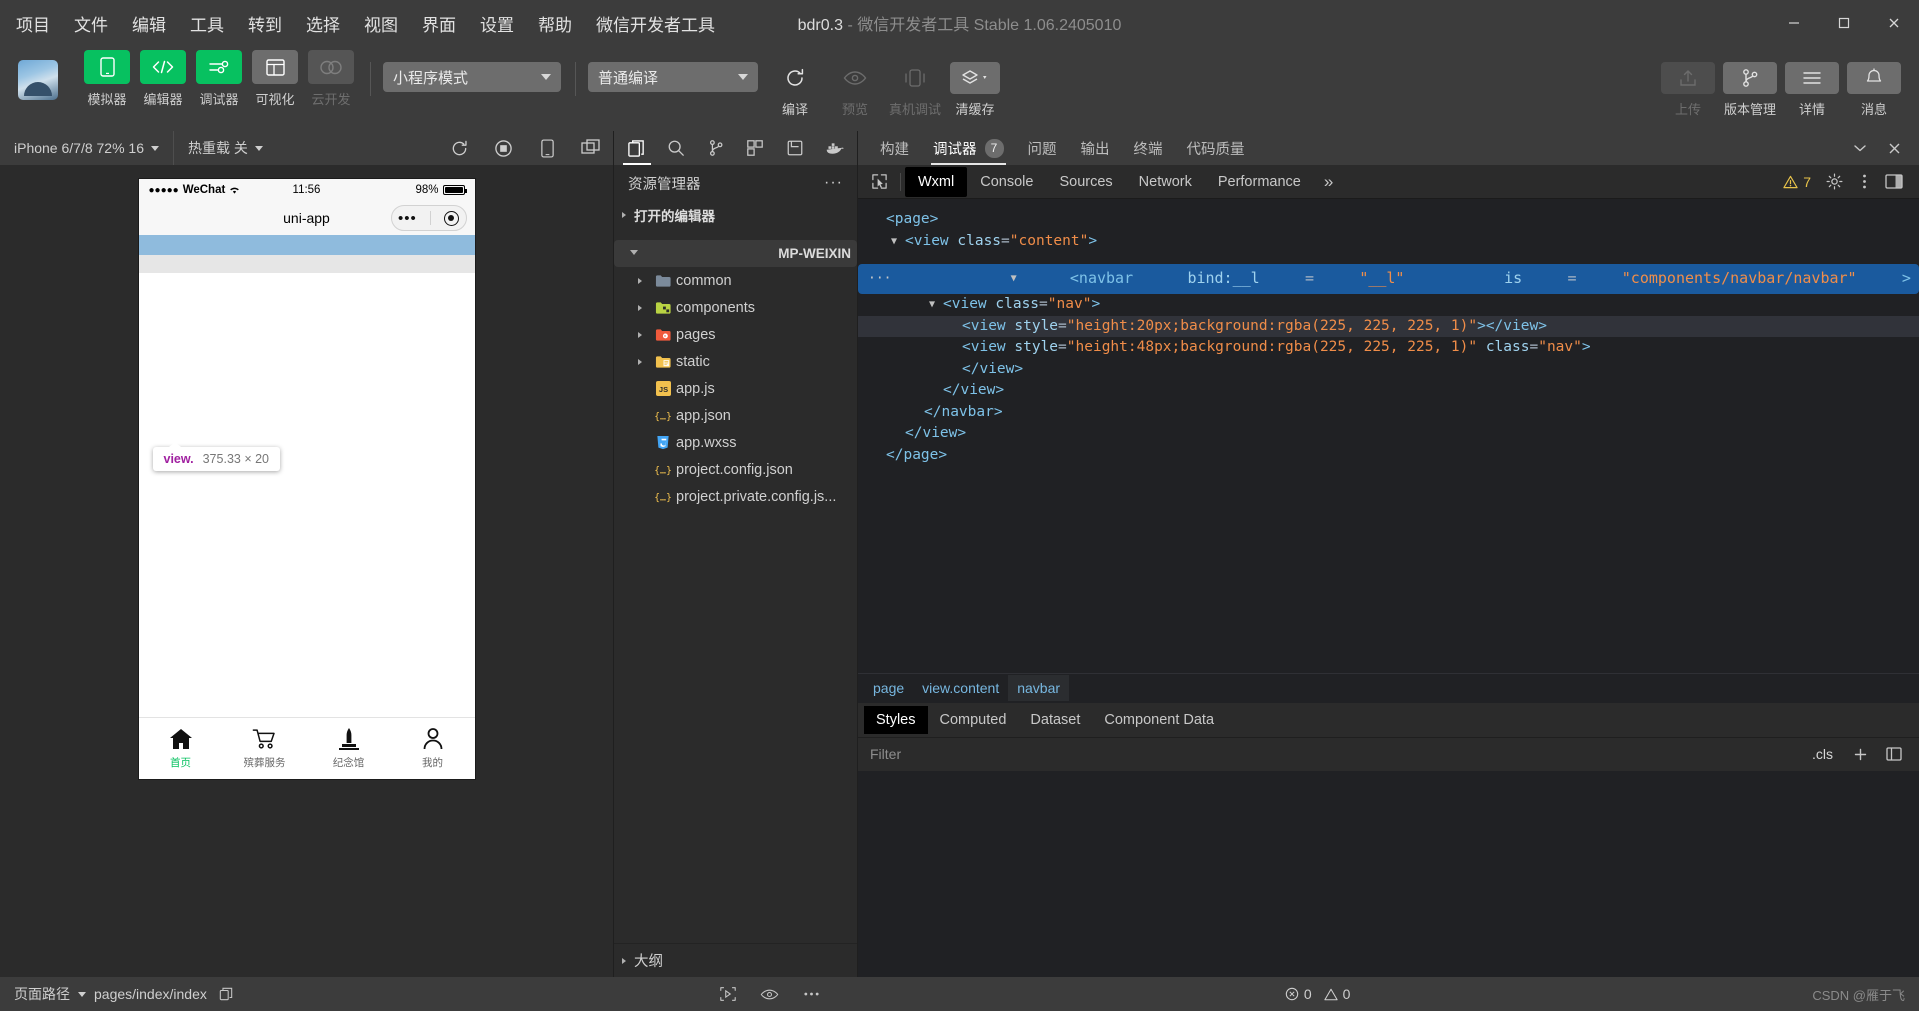 This screenshot has width=1919, height=1011. Describe the element at coordinates (547, 148) in the screenshot. I see `rotate-device-button` at that location.